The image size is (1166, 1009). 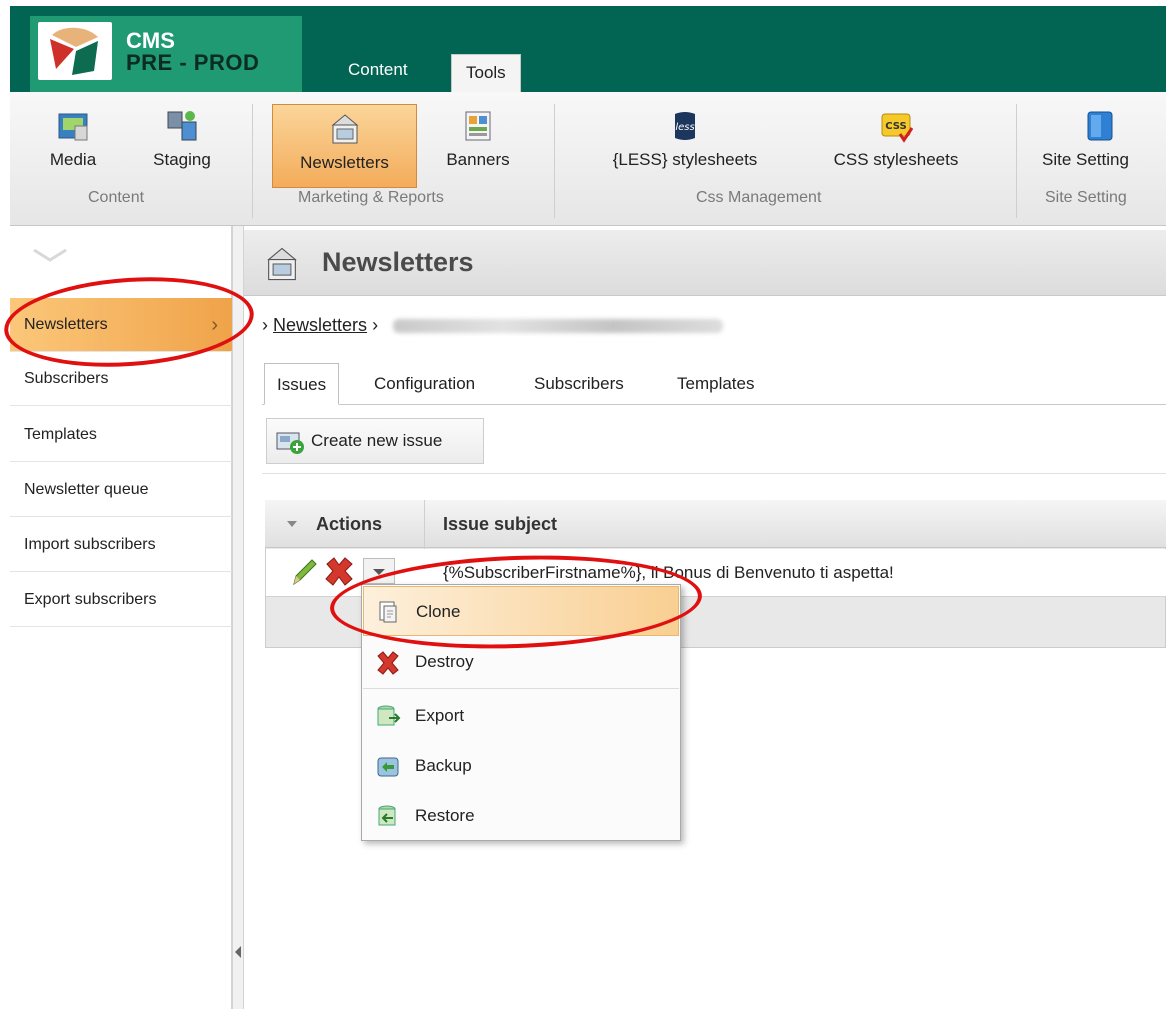 What do you see at coordinates (290, 443) in the screenshot?
I see `create-issue-icon` at bounding box center [290, 443].